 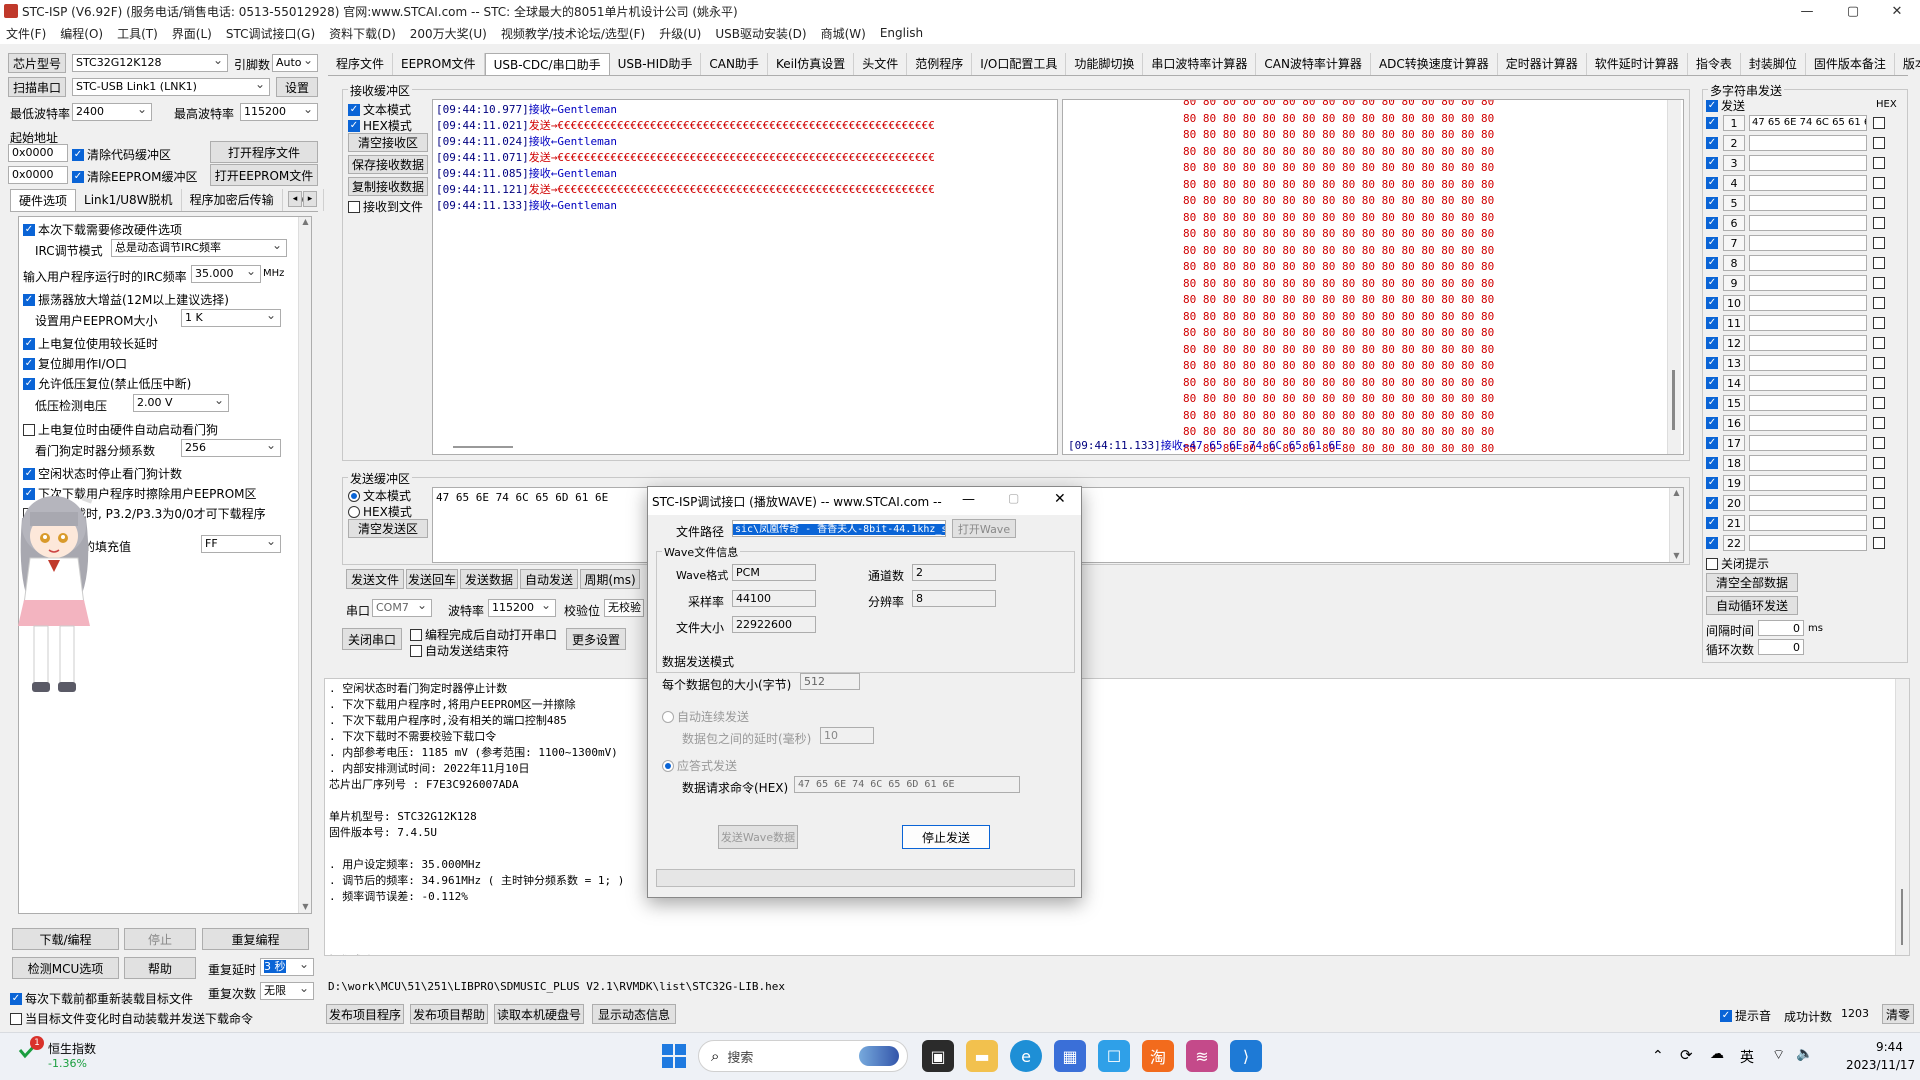 What do you see at coordinates (624, 608) in the screenshot?
I see `parity-select: 无校验` at bounding box center [624, 608].